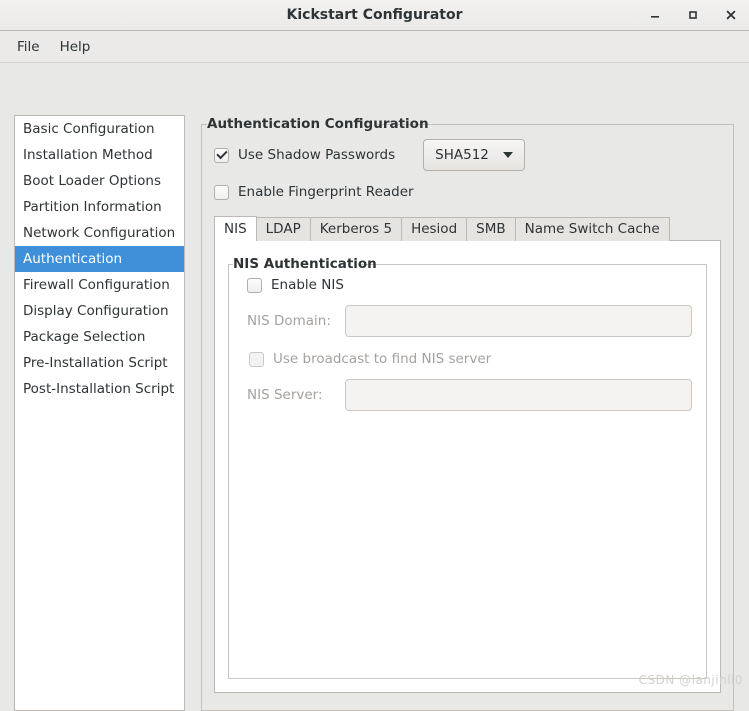 The image size is (749, 711). Describe the element at coordinates (382, 359) in the screenshot. I see `use-broadcast-label: Use broadcast to find NIS server` at that location.